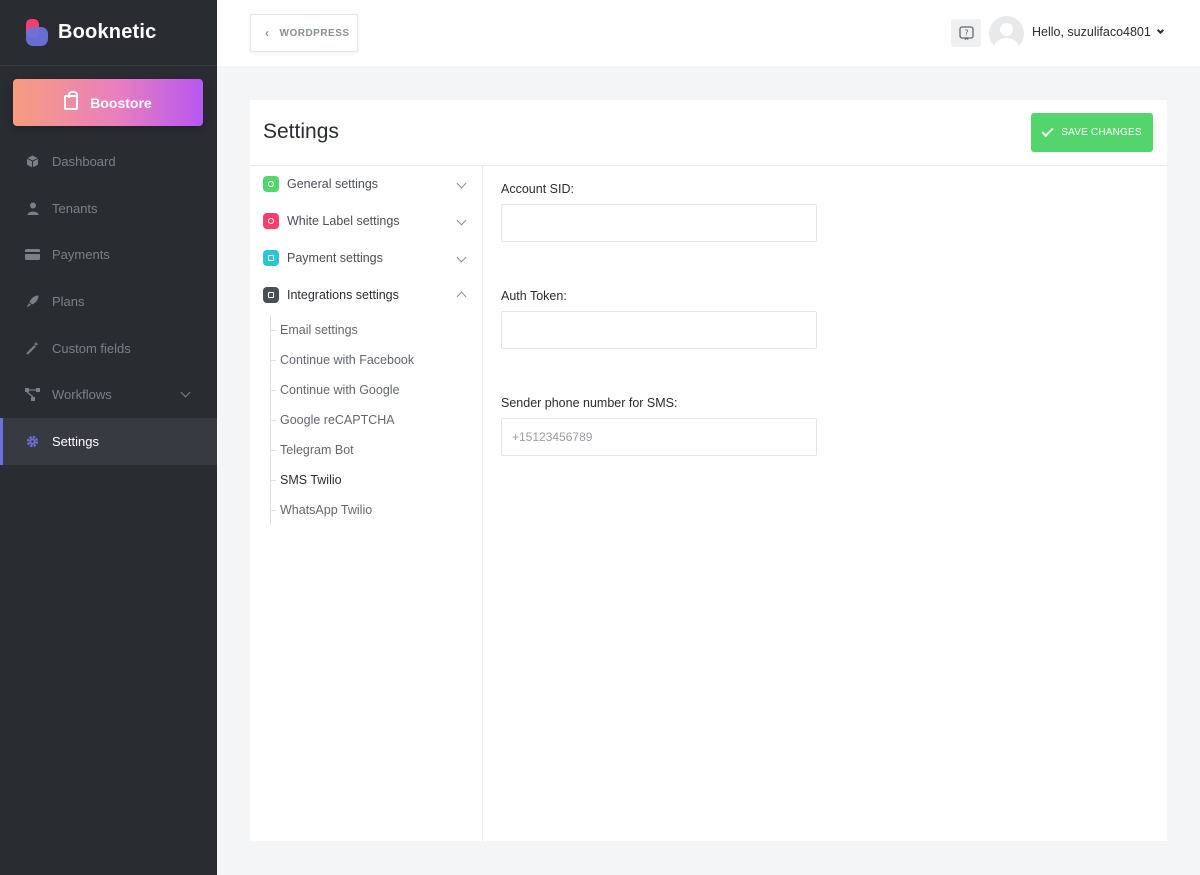 The height and width of the screenshot is (875, 1200). I want to click on top-bar: ‹ WORDPRESS ? Hello, suzulifaco4801, so click(708, 33).